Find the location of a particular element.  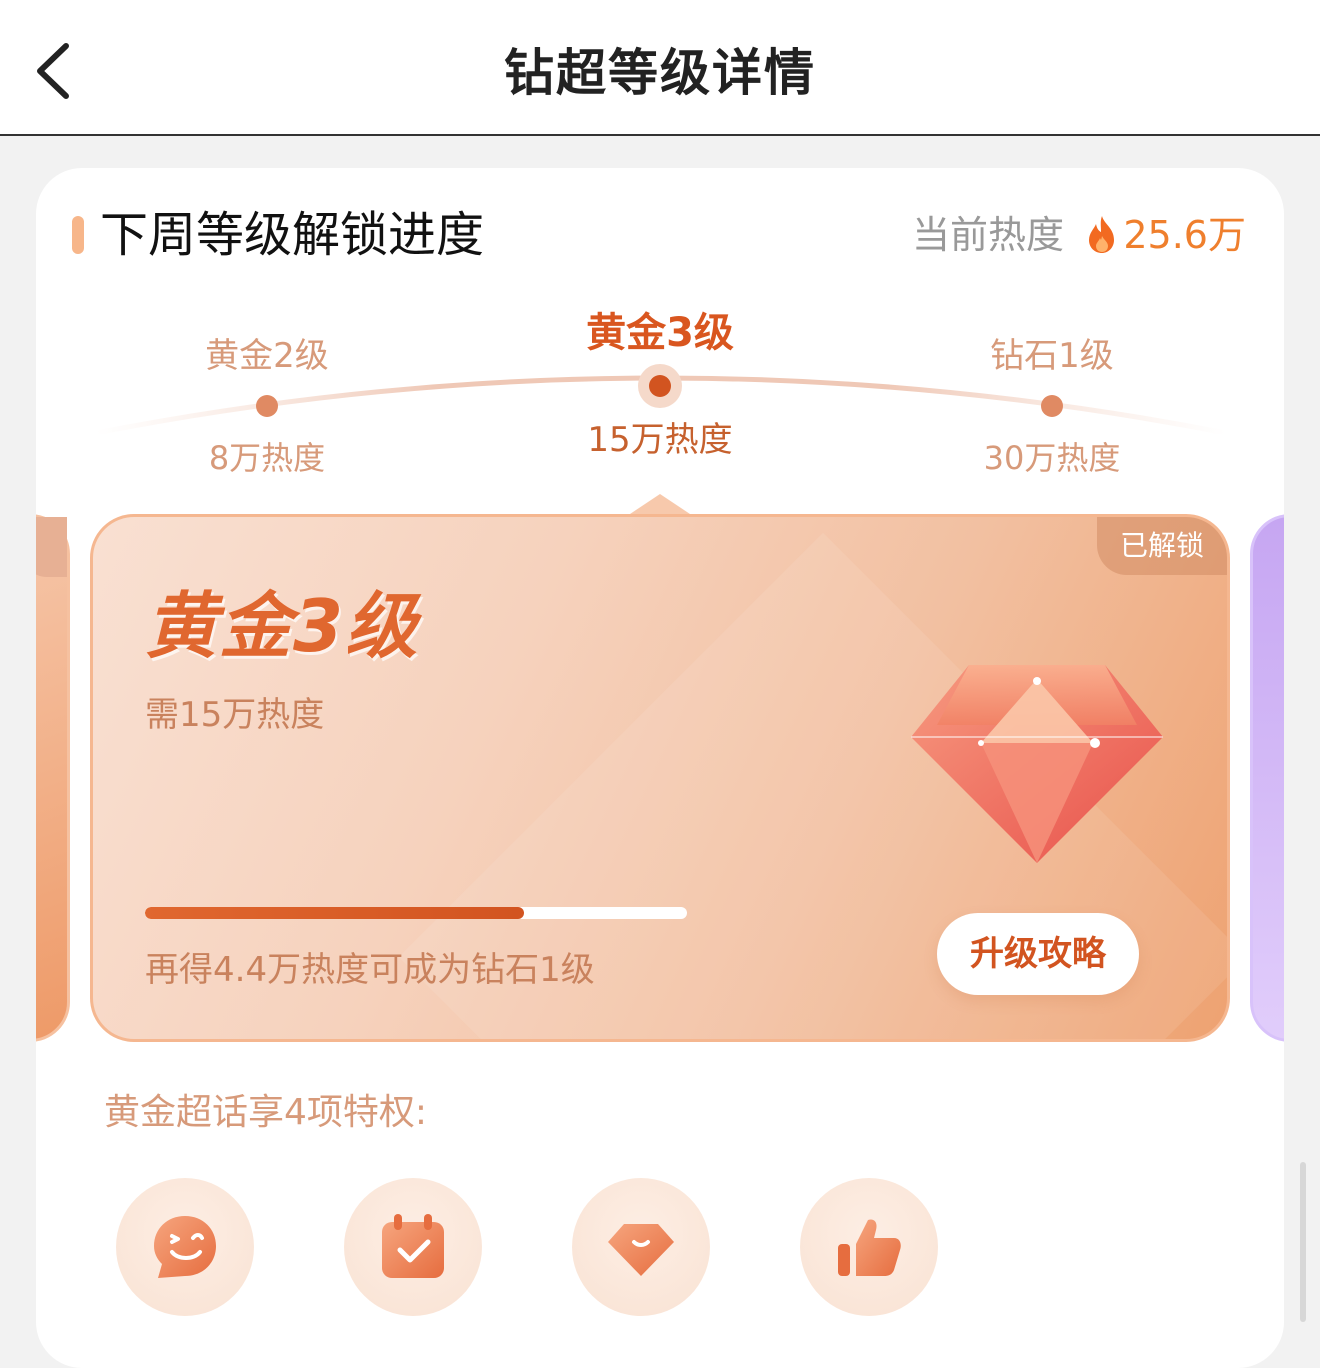

thumbs-up-icon is located at coordinates (869, 1247).